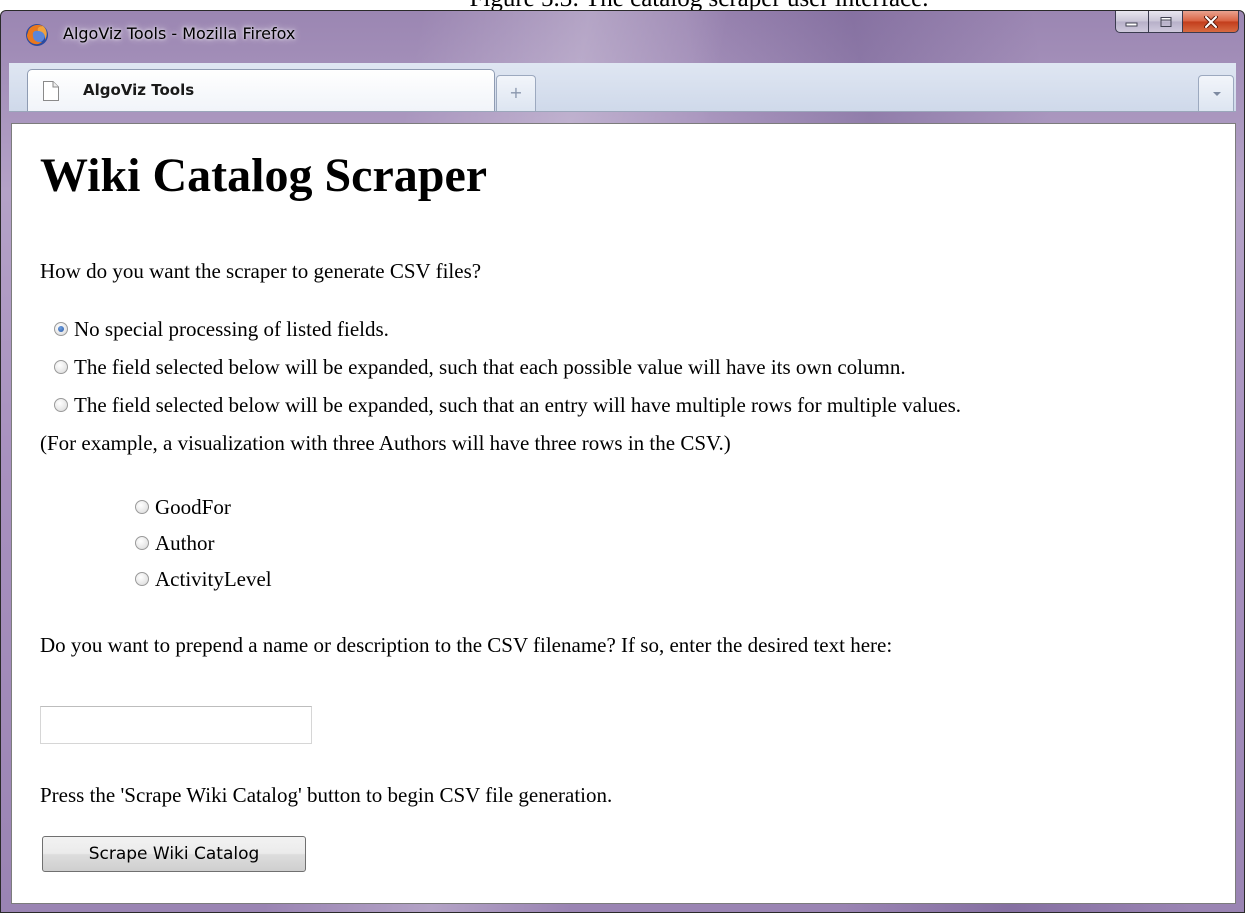  Describe the element at coordinates (193, 507) in the screenshot. I see `field-option-label: GoodFor` at that location.